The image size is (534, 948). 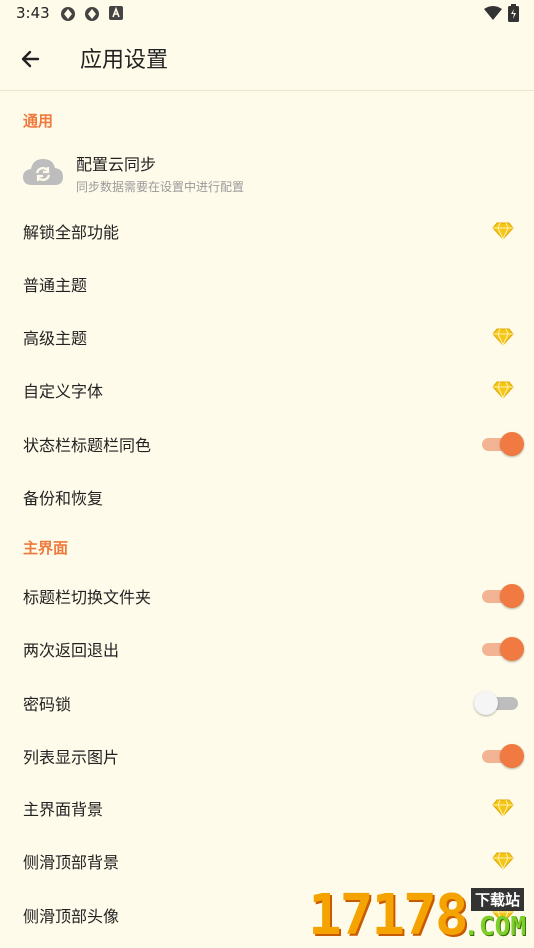 I want to click on statusbar-color-toggle, so click(x=502, y=443).